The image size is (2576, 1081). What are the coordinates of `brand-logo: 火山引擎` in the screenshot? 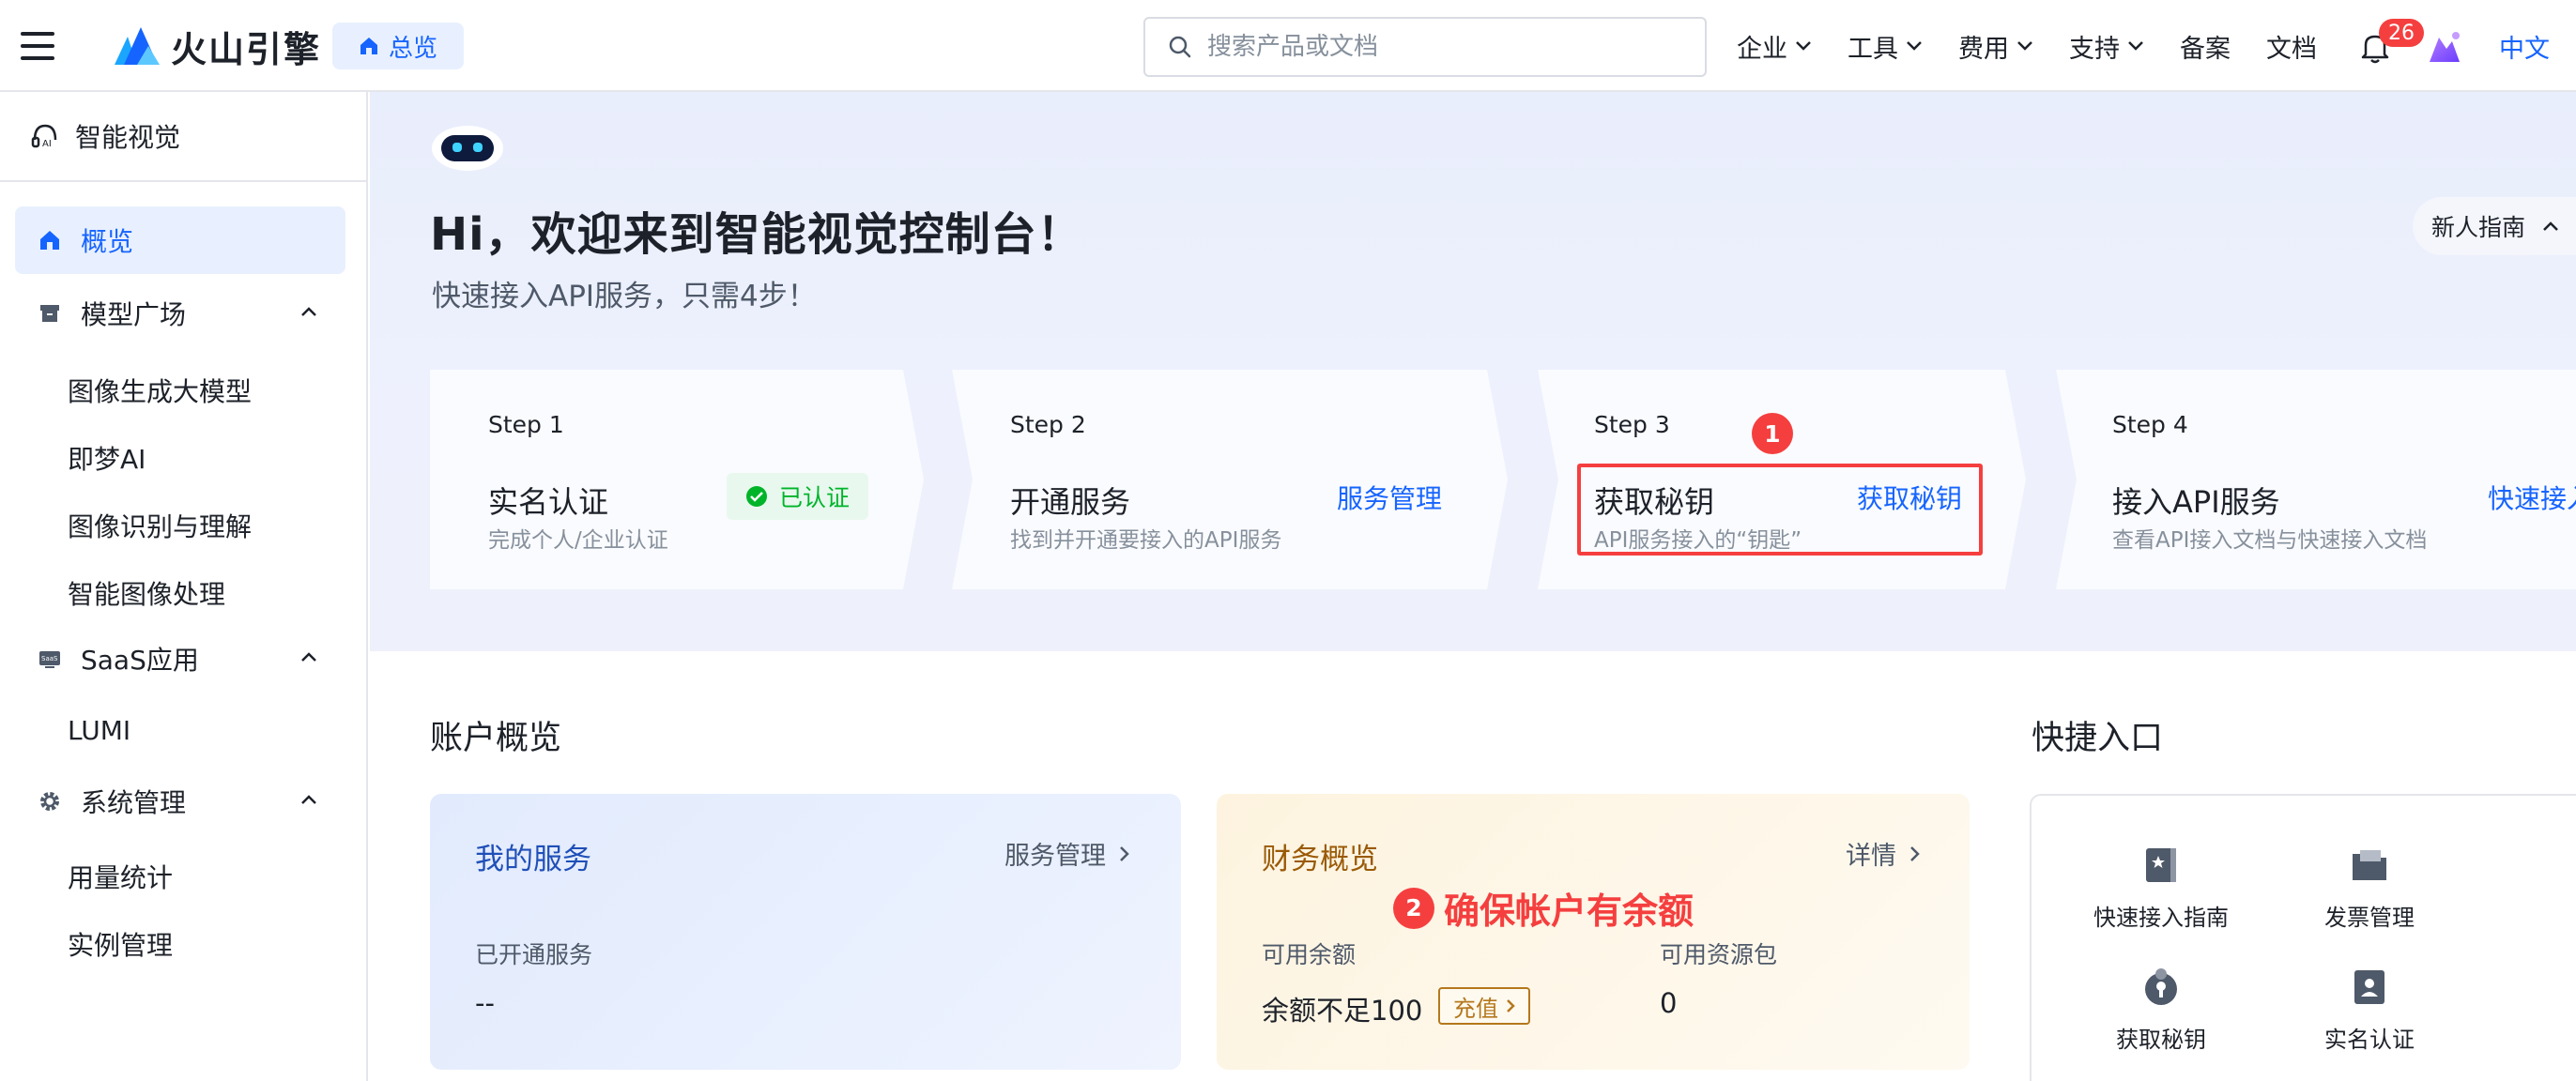 It's located at (217, 47).